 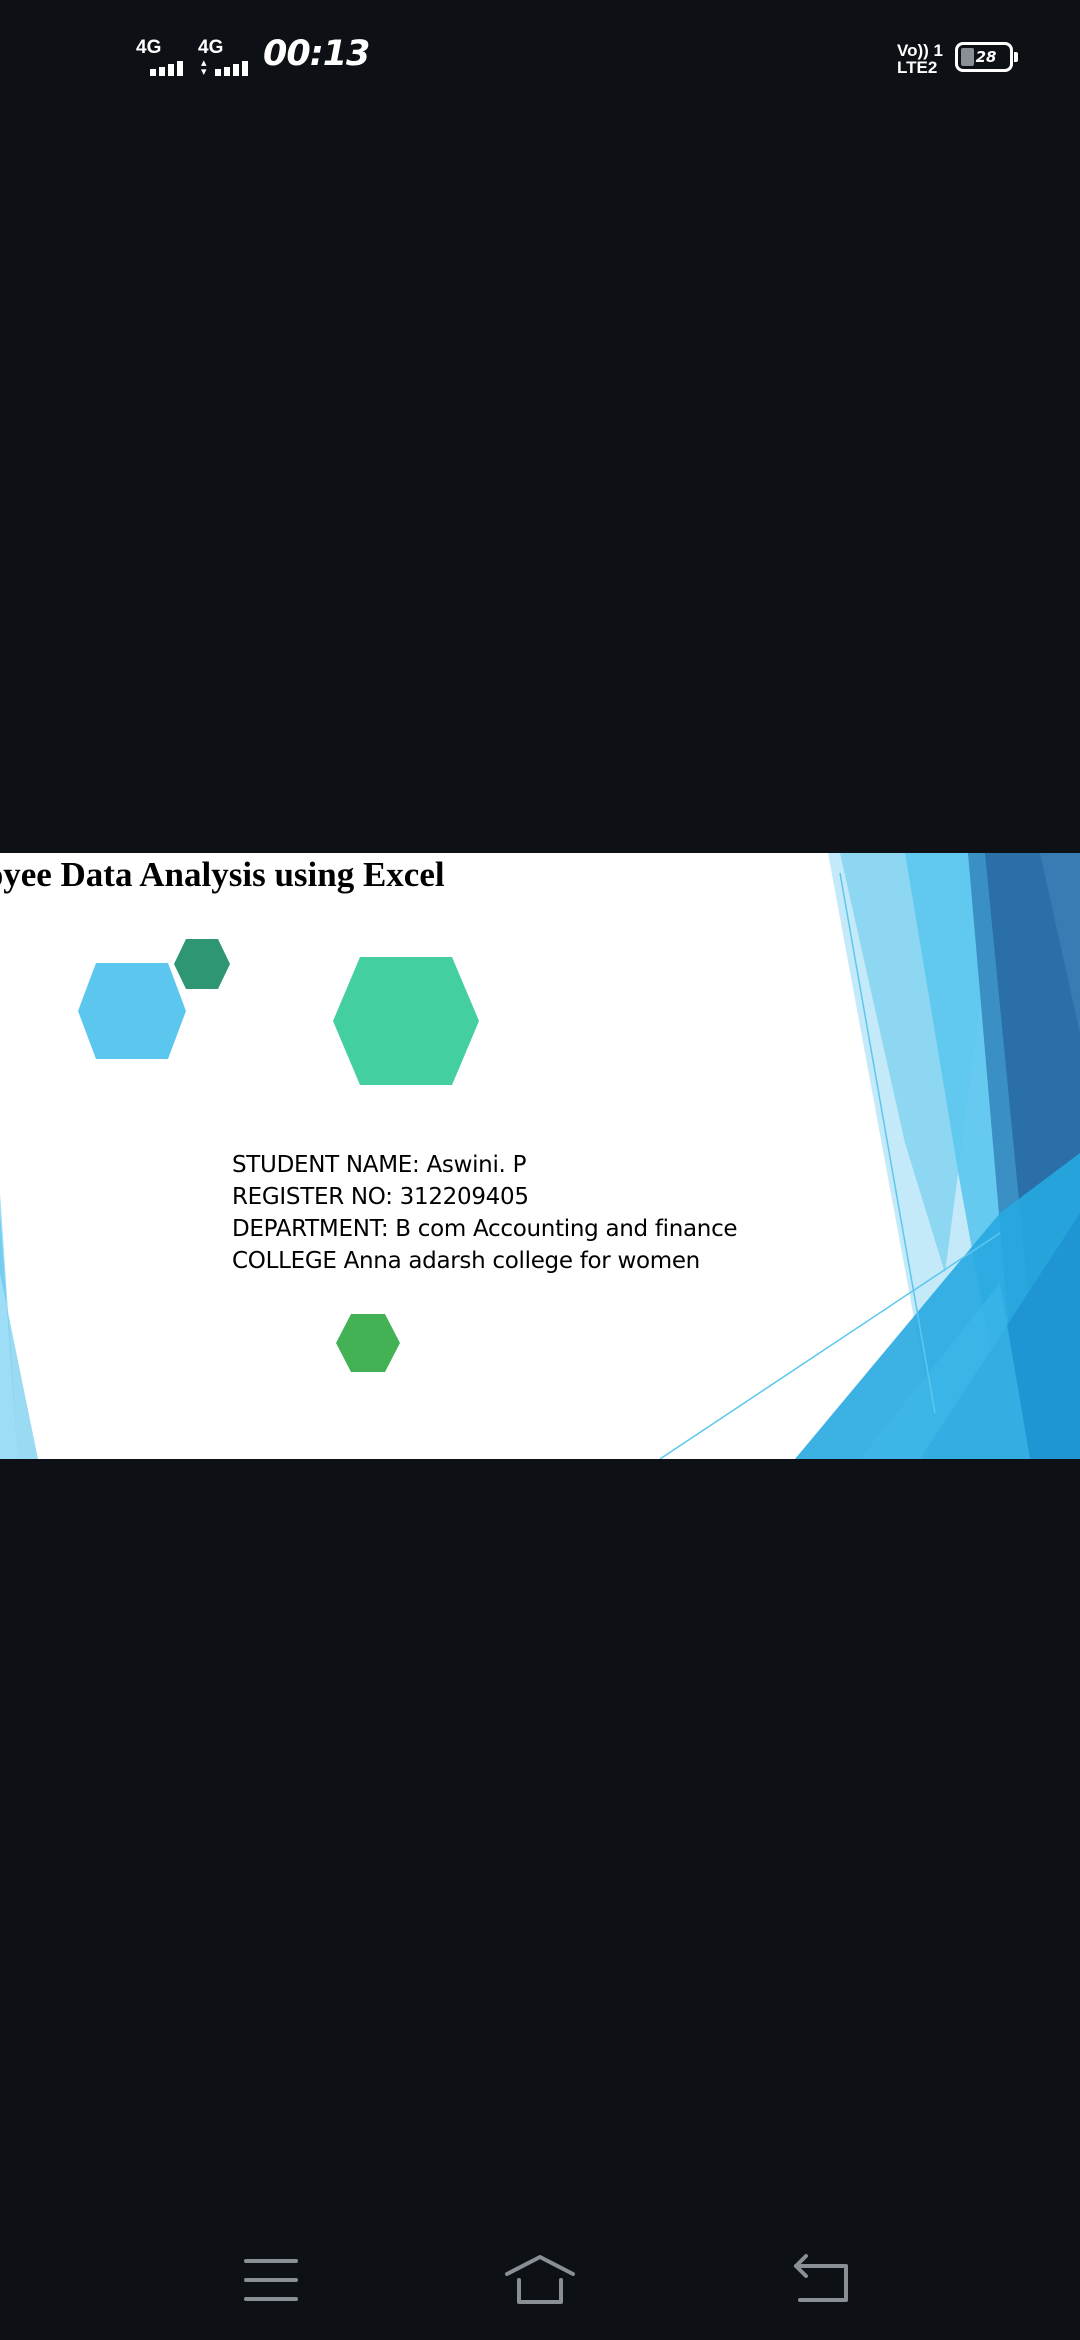 I want to click on student-name-text: STUDENT NAME: Aswini. P, so click(x=379, y=1165).